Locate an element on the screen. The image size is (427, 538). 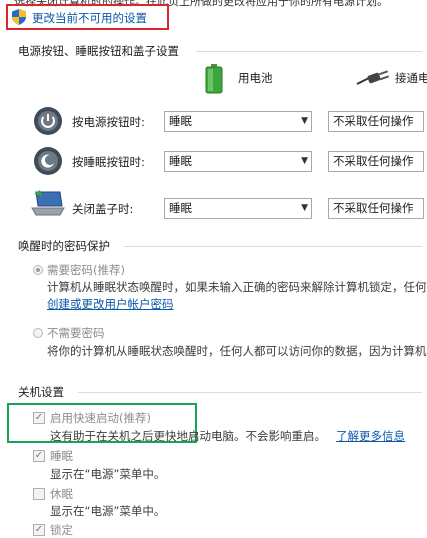
no-password-label: 不需要密码 is located at coordinates (76, 333).